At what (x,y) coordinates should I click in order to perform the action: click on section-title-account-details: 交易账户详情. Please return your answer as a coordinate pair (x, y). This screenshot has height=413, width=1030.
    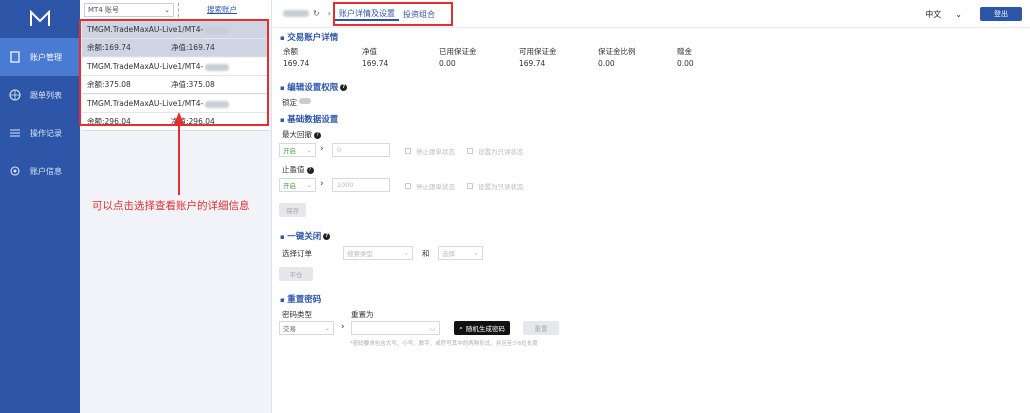
    Looking at the image, I should click on (309, 37).